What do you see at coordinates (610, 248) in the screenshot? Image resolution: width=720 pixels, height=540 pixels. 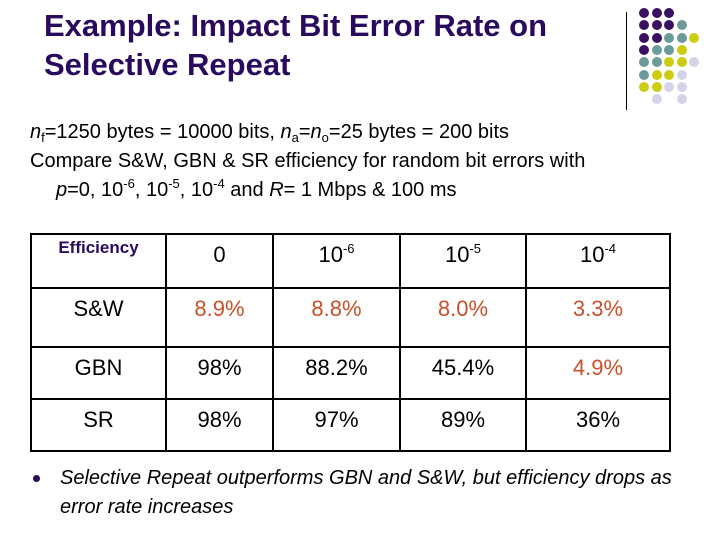 I see `header-exp: -4` at bounding box center [610, 248].